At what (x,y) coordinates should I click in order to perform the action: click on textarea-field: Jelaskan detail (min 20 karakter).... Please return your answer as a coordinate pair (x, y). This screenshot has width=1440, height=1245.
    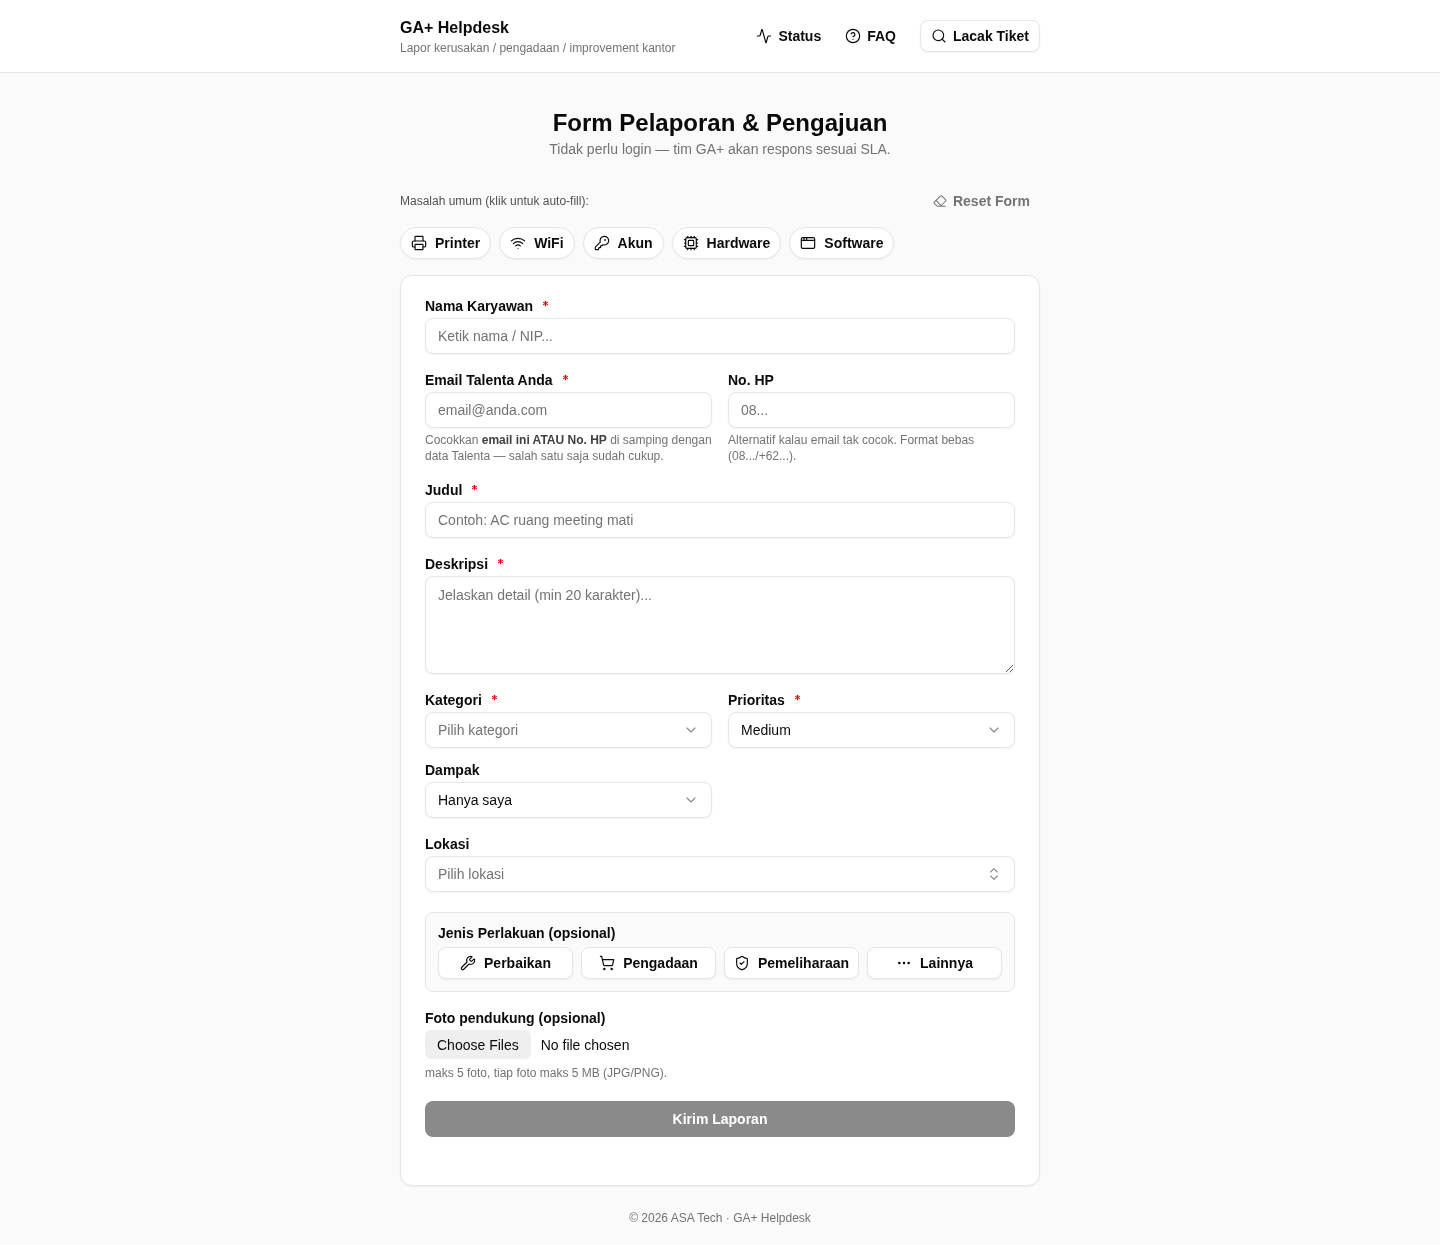
    Looking at the image, I should click on (720, 625).